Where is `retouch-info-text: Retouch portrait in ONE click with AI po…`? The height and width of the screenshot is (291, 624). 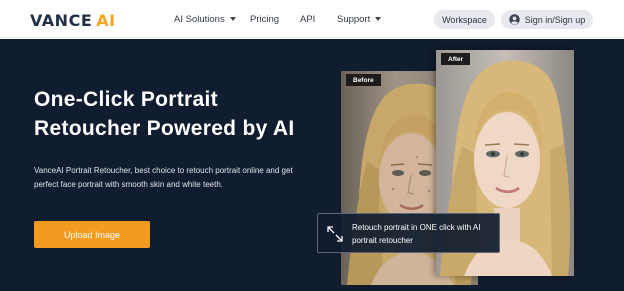
retouch-info-text: Retouch portrait in ONE click with AI po… is located at coordinates (416, 234).